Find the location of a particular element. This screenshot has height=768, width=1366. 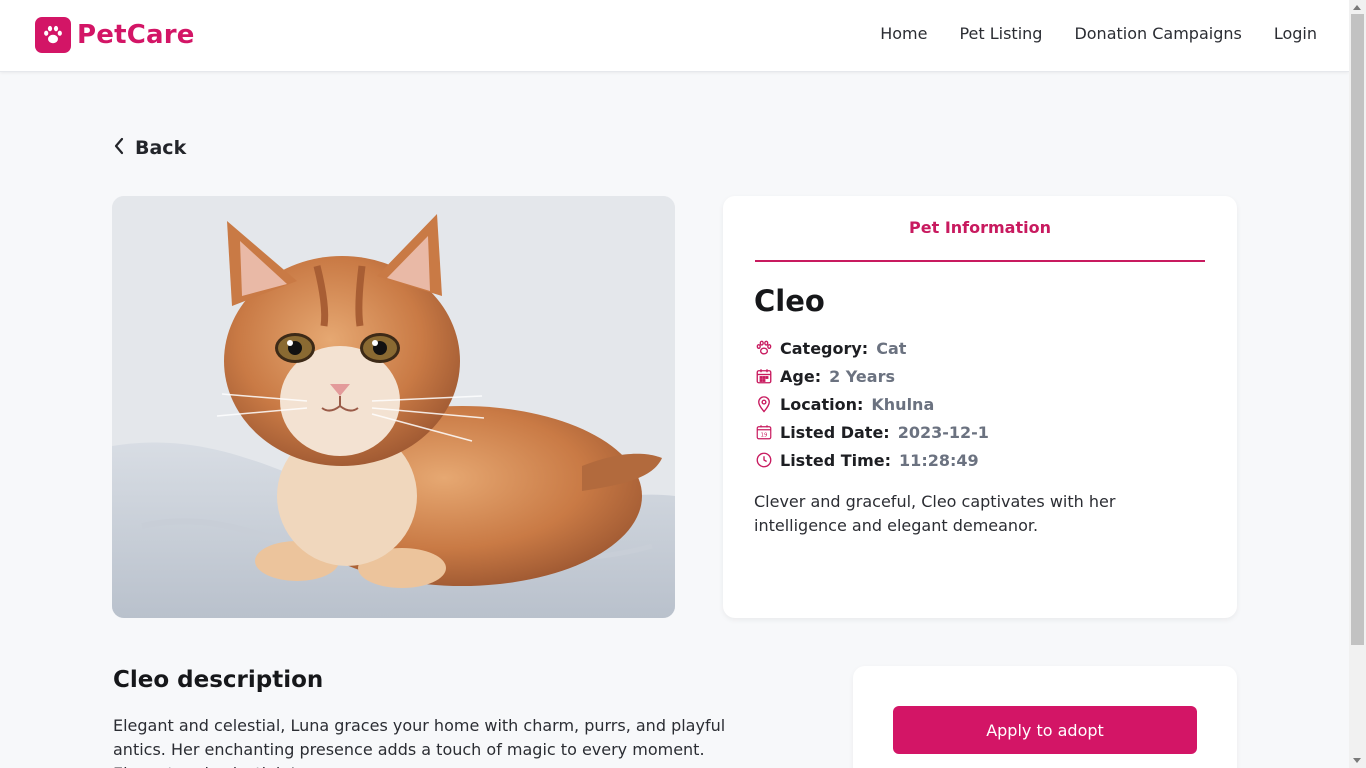

clock-icon is located at coordinates (764, 460).